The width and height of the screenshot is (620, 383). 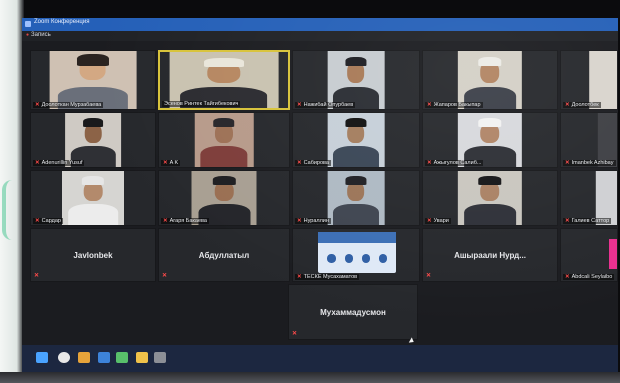 What do you see at coordinates (174, 163) in the screenshot?
I see `participant-name-text: A K` at bounding box center [174, 163].